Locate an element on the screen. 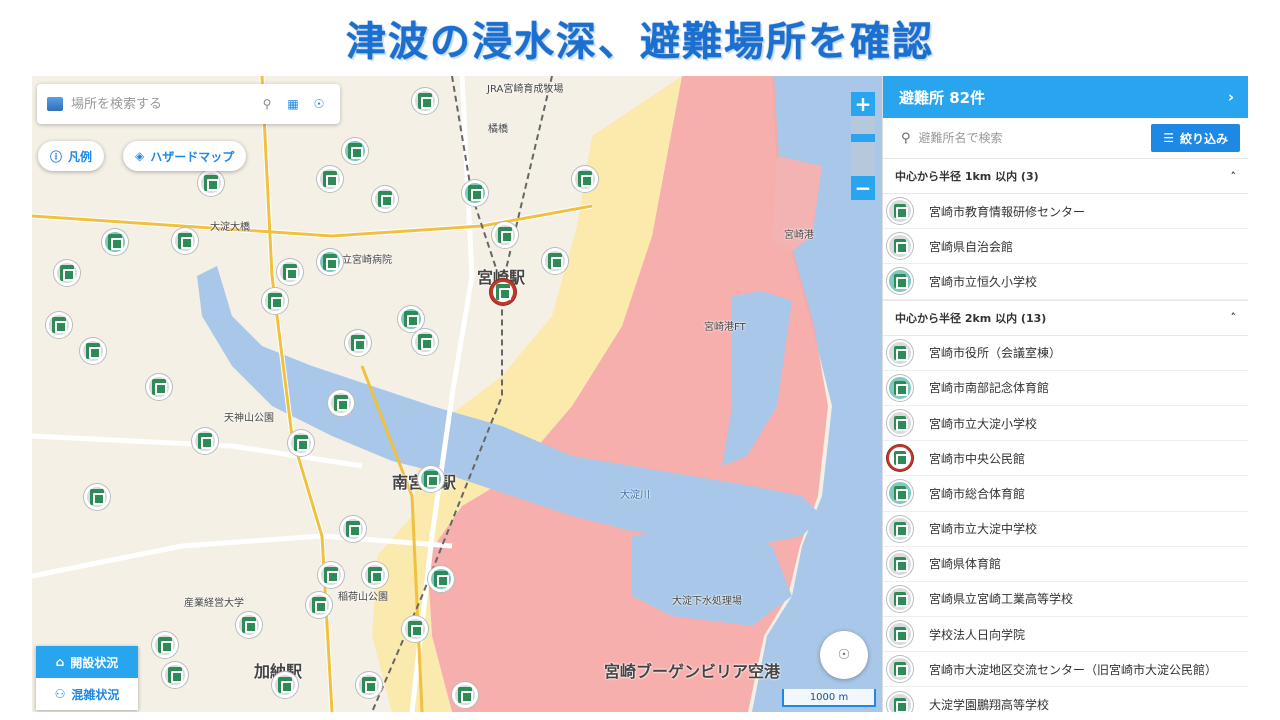 This screenshot has width=1280, height=720. shelter-list-item: 宮崎市立恒久小学校 is located at coordinates (1065, 282).